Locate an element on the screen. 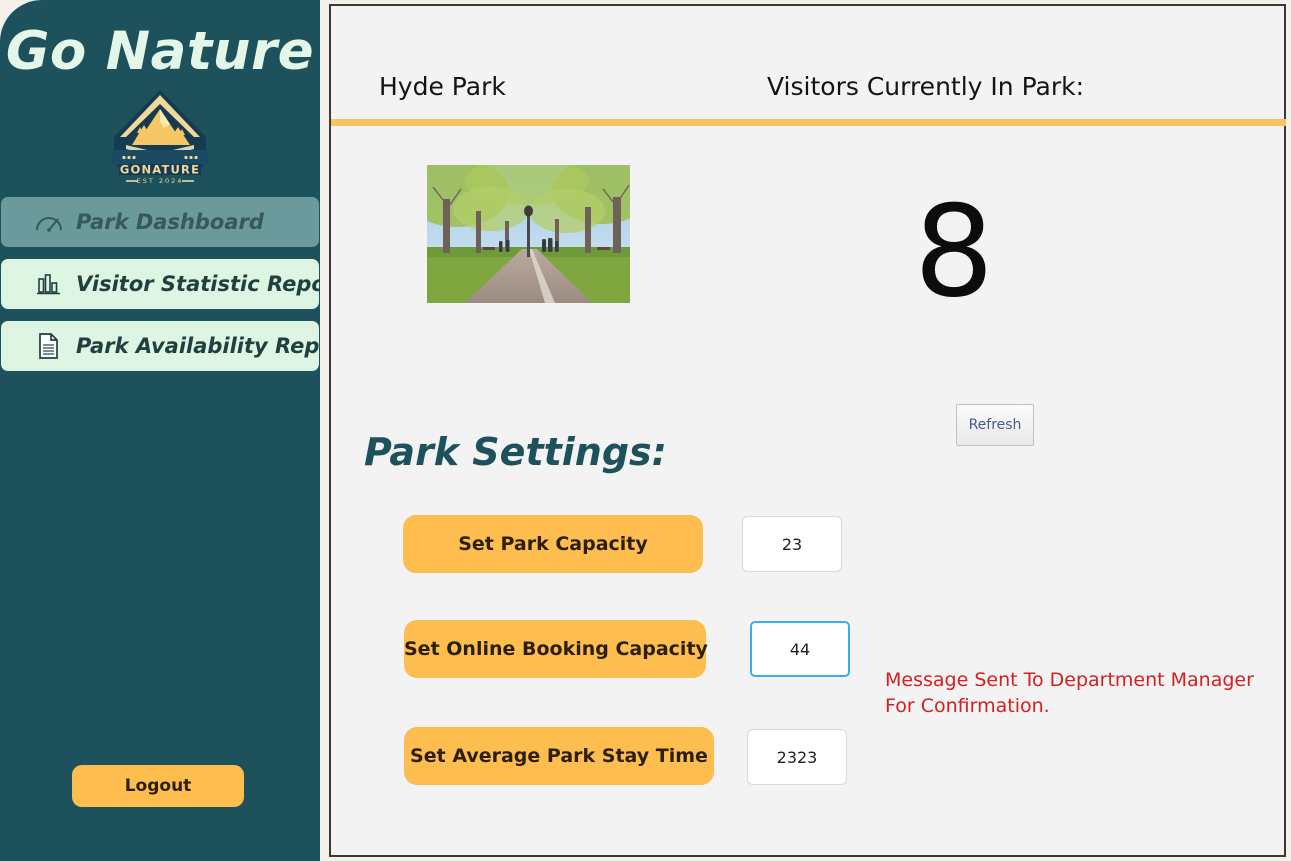 Image resolution: width=1291 pixels, height=861 pixels. set-park-capacity-button: Set Park Capacity is located at coordinates (553, 544).